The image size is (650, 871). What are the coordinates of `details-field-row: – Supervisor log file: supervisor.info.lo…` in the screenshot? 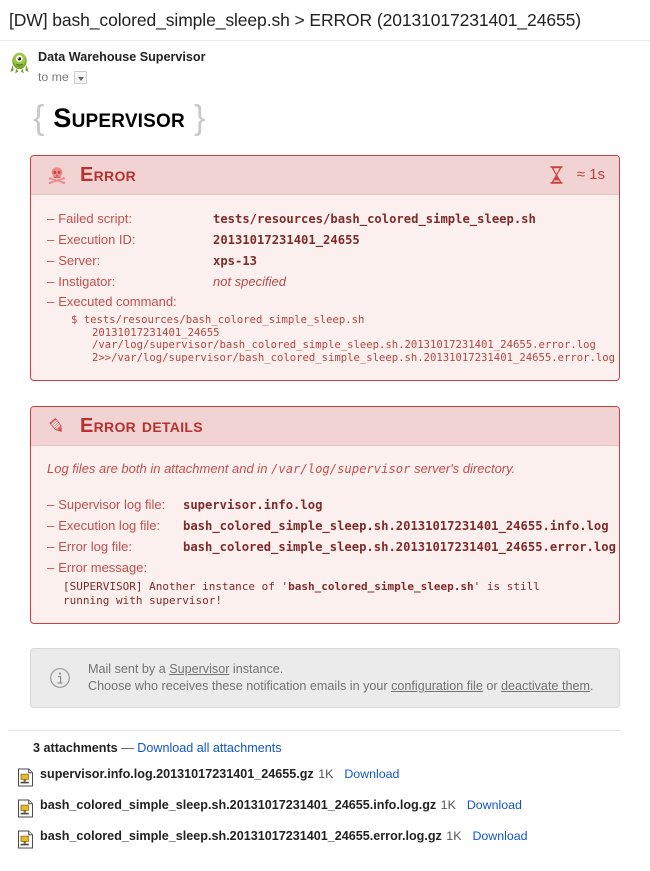 It's located at (325, 505).